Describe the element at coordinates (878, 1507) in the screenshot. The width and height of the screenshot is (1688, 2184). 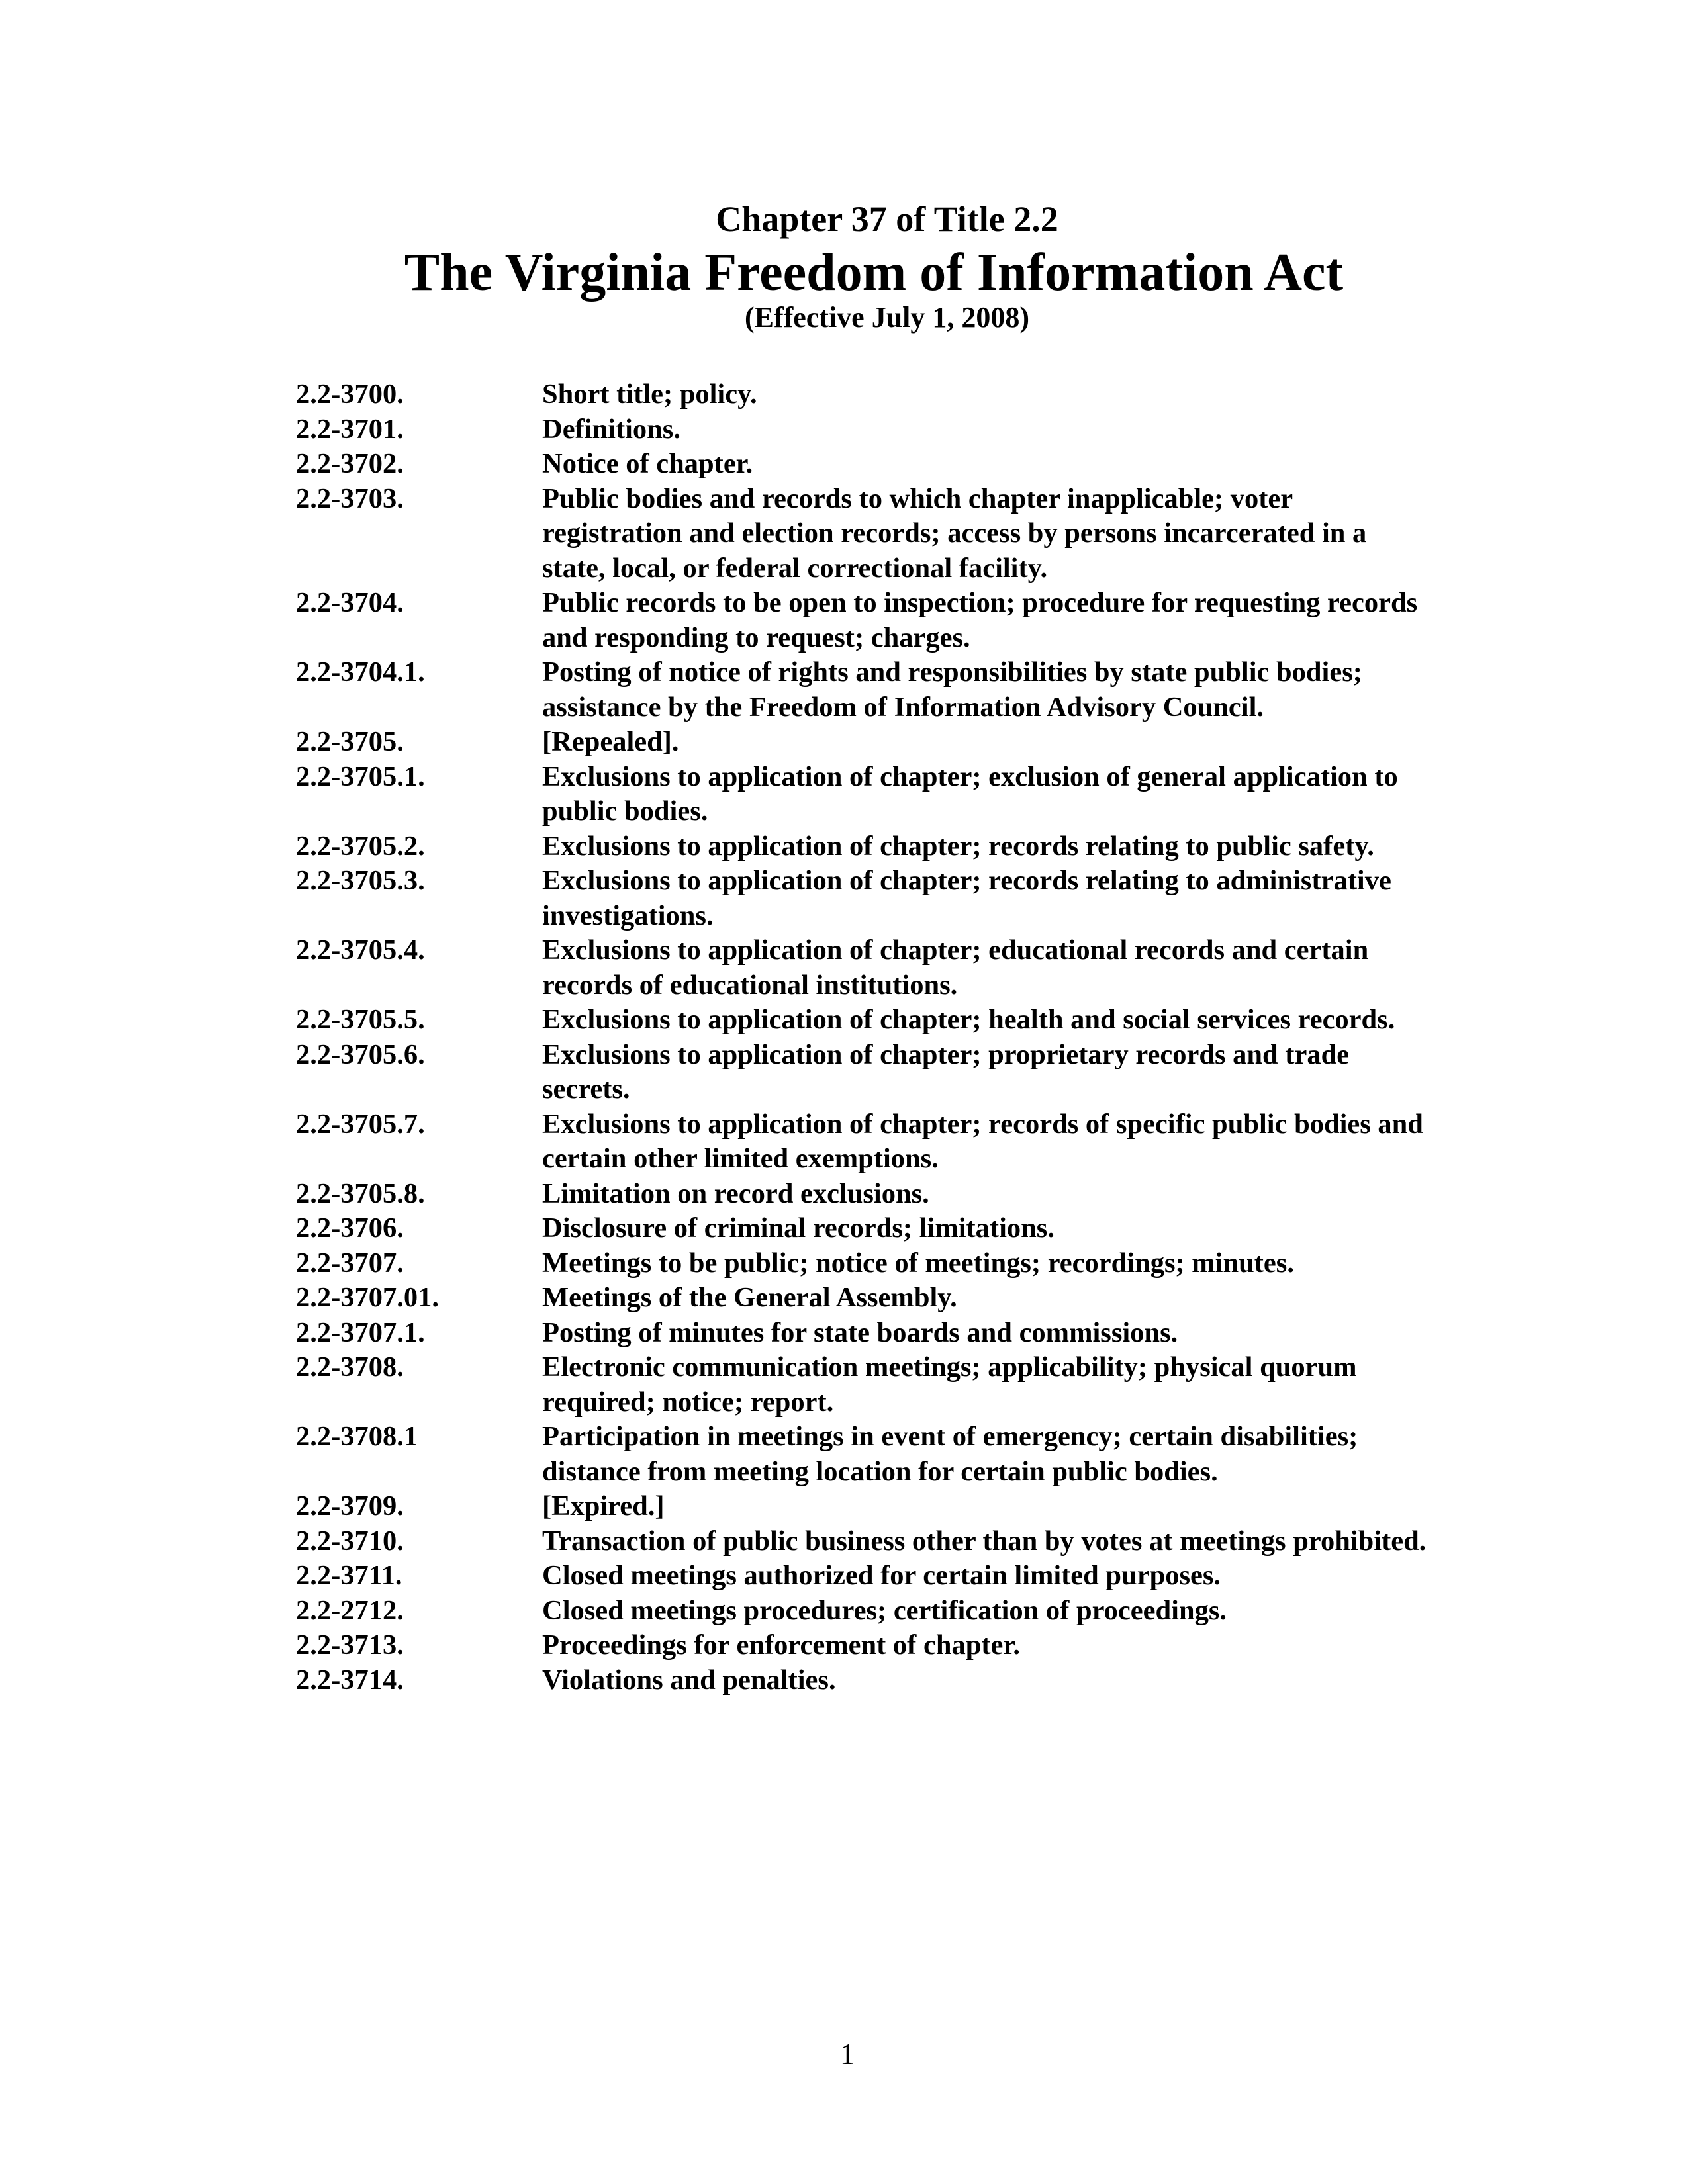
I see `toc-entry: 2.2-3709. [Expired.]` at that location.